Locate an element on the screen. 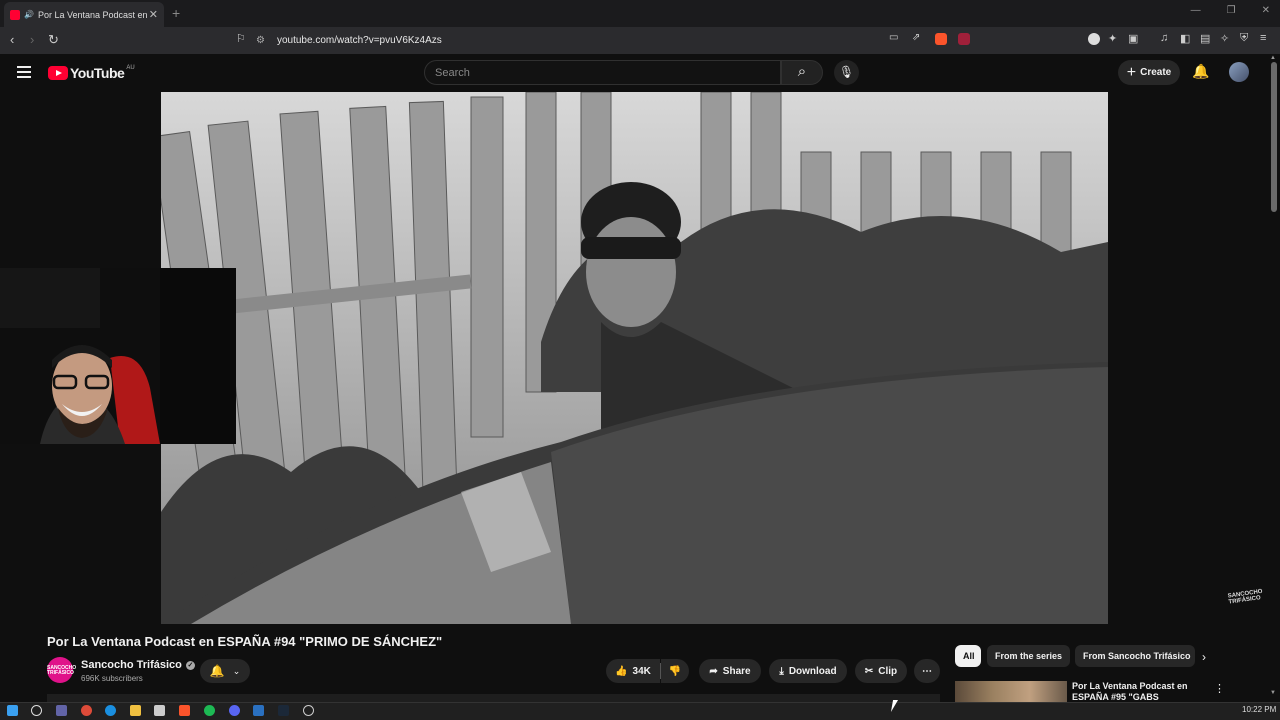 The width and height of the screenshot is (1280, 720). channel-avatar-text: SANCOCHO TRIFÁSICO is located at coordinates (62, 670).